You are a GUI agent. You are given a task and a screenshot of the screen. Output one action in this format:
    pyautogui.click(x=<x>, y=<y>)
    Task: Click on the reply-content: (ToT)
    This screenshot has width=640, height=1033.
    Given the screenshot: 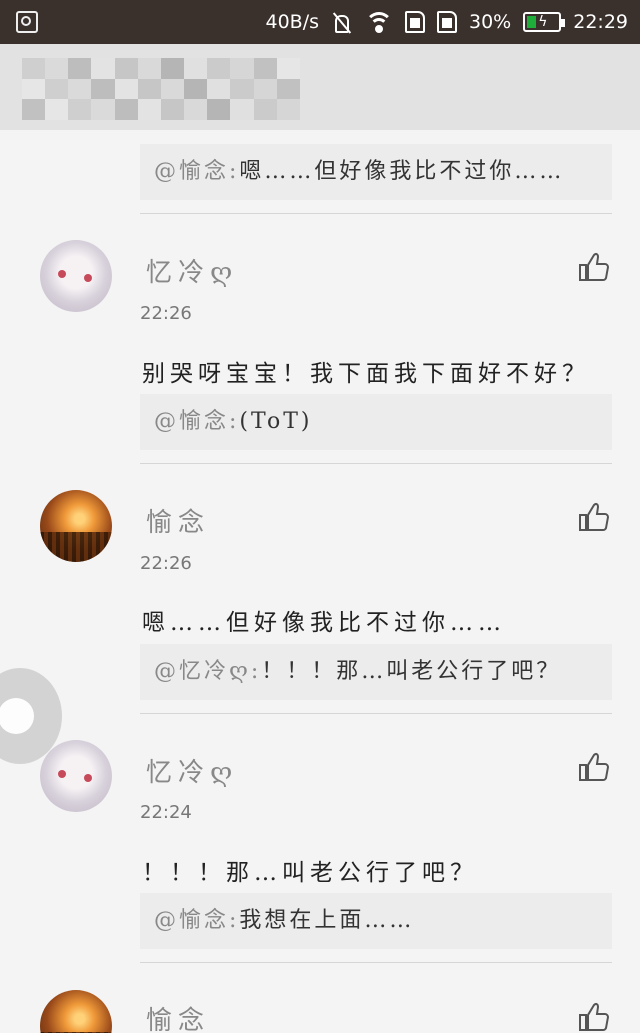 What is the action you would take?
    pyautogui.click(x=276, y=421)
    